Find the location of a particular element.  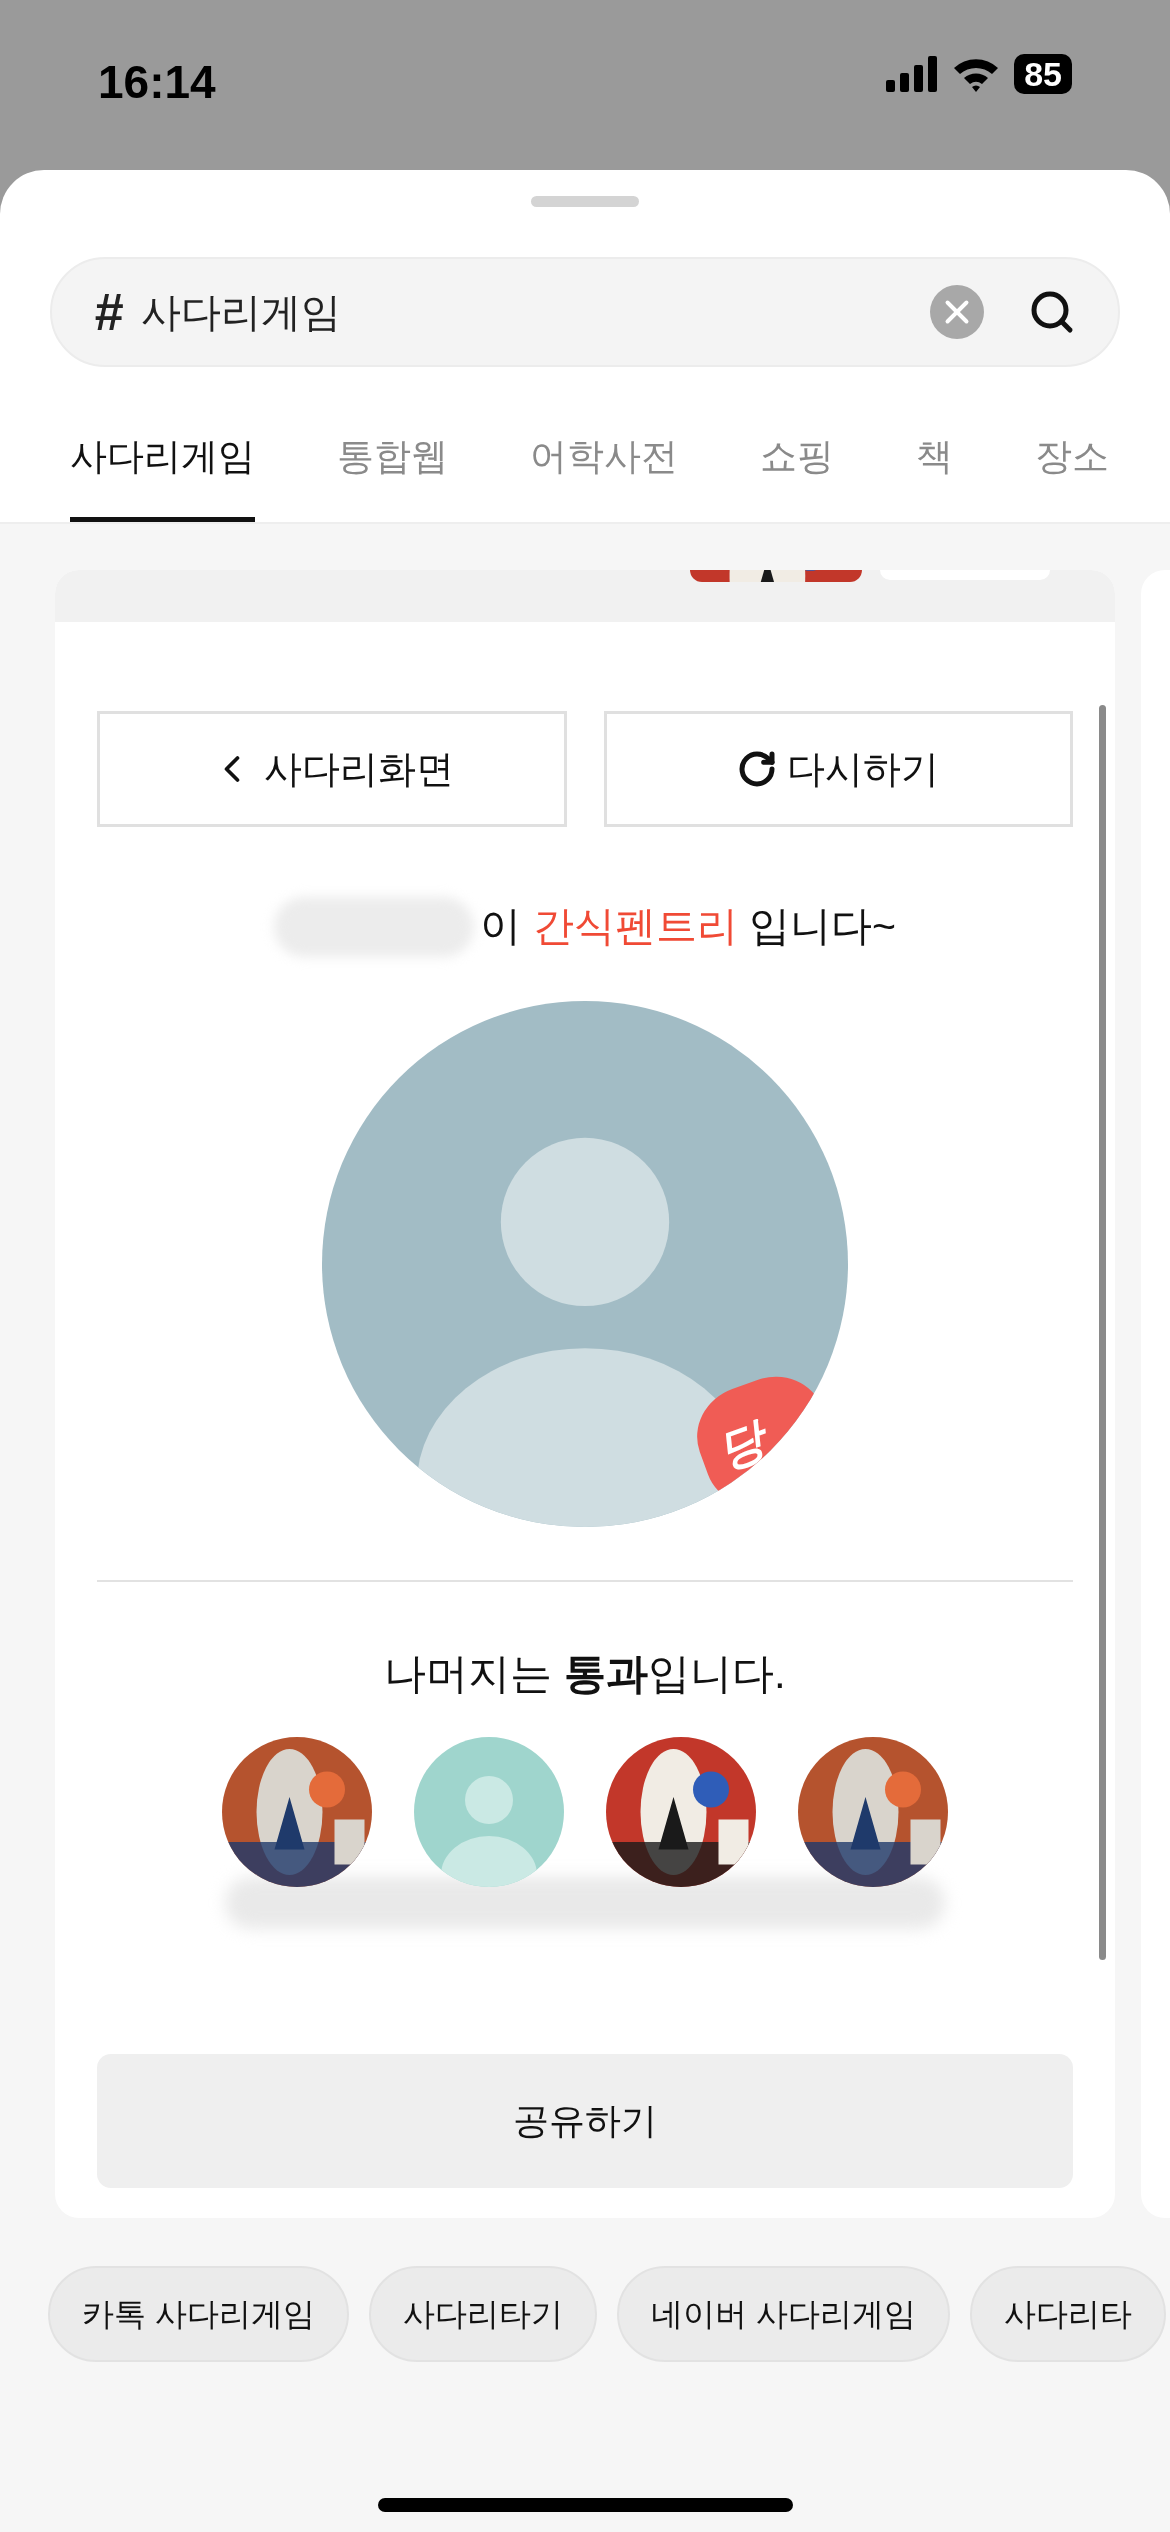

back-button: 사다리화면 is located at coordinates (332, 769).